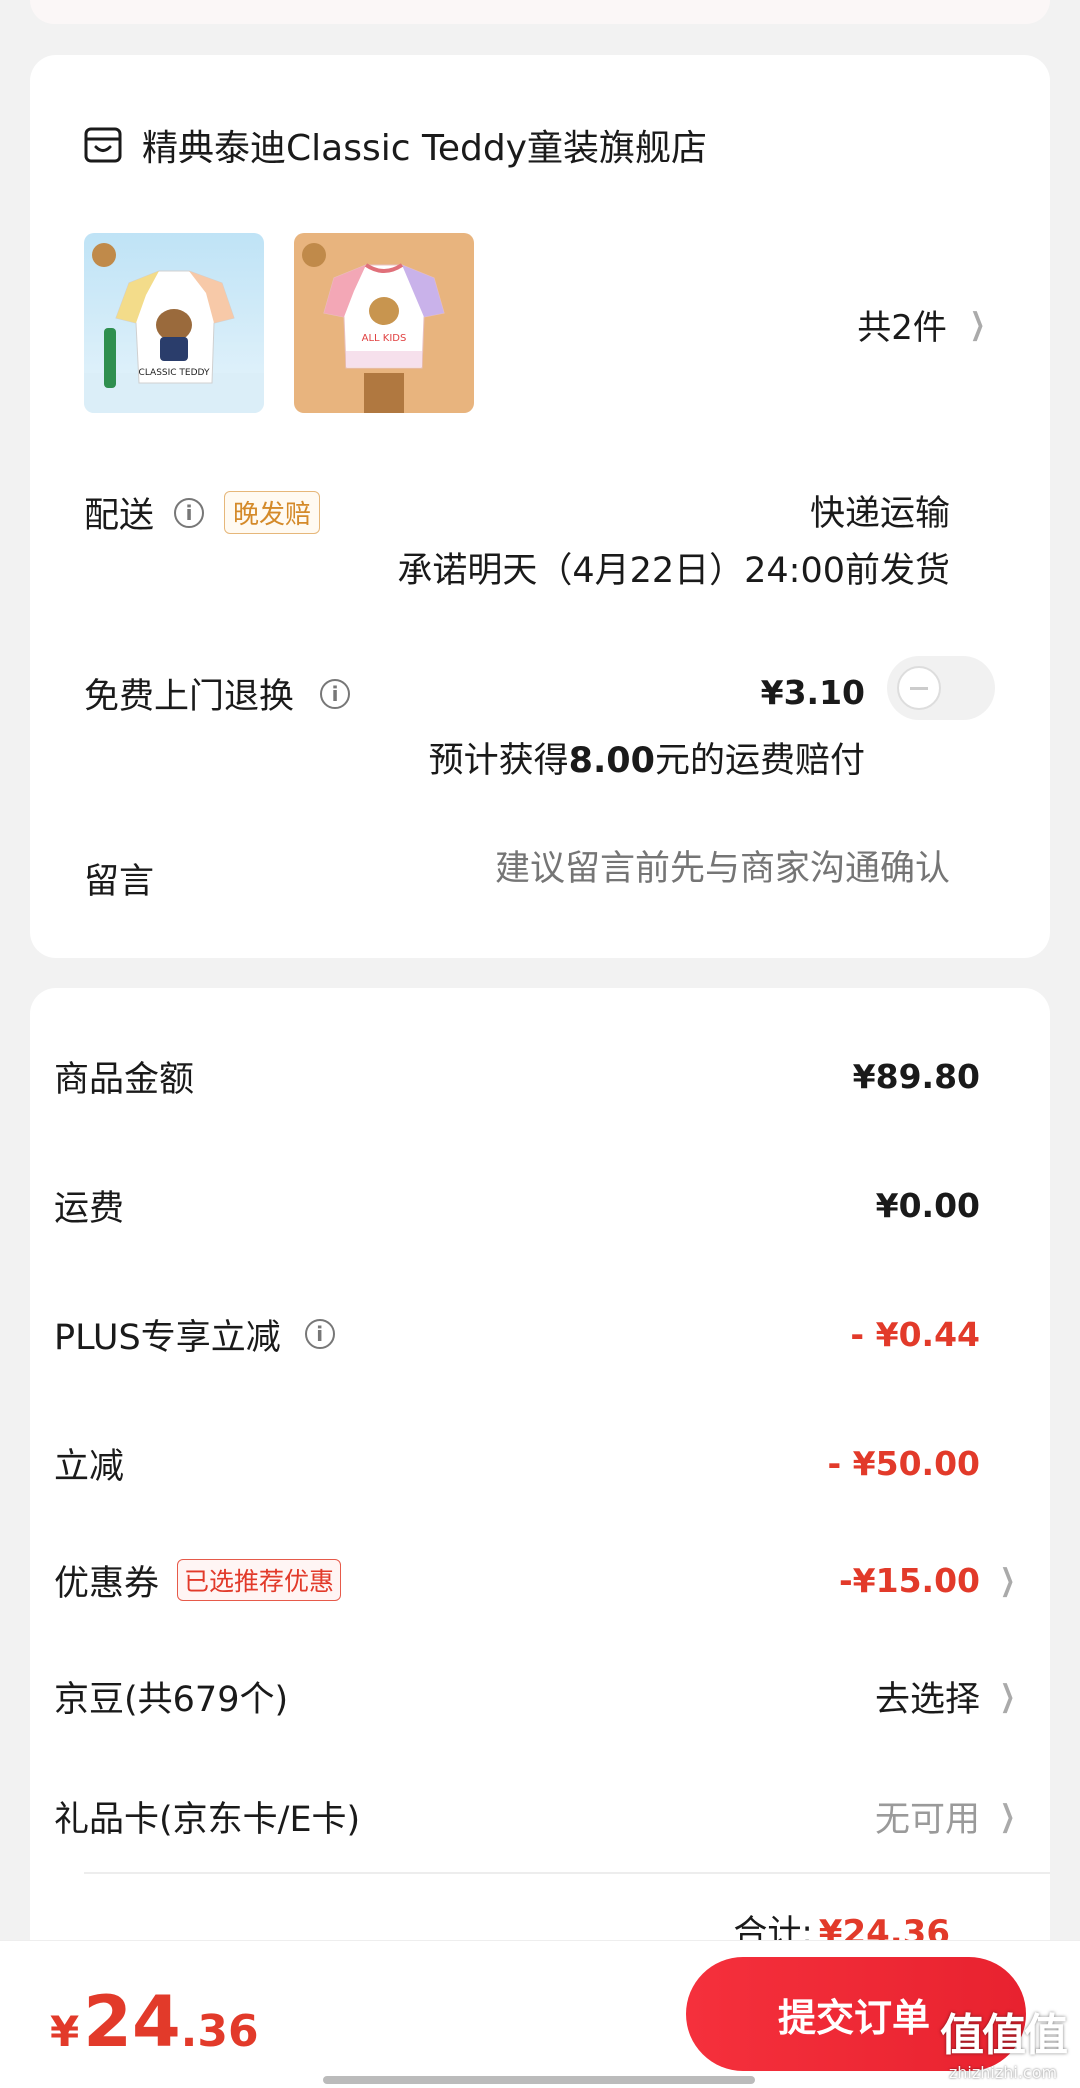  Describe the element at coordinates (384, 323) in the screenshot. I see `product-thumbnail: ALL KIDS` at that location.